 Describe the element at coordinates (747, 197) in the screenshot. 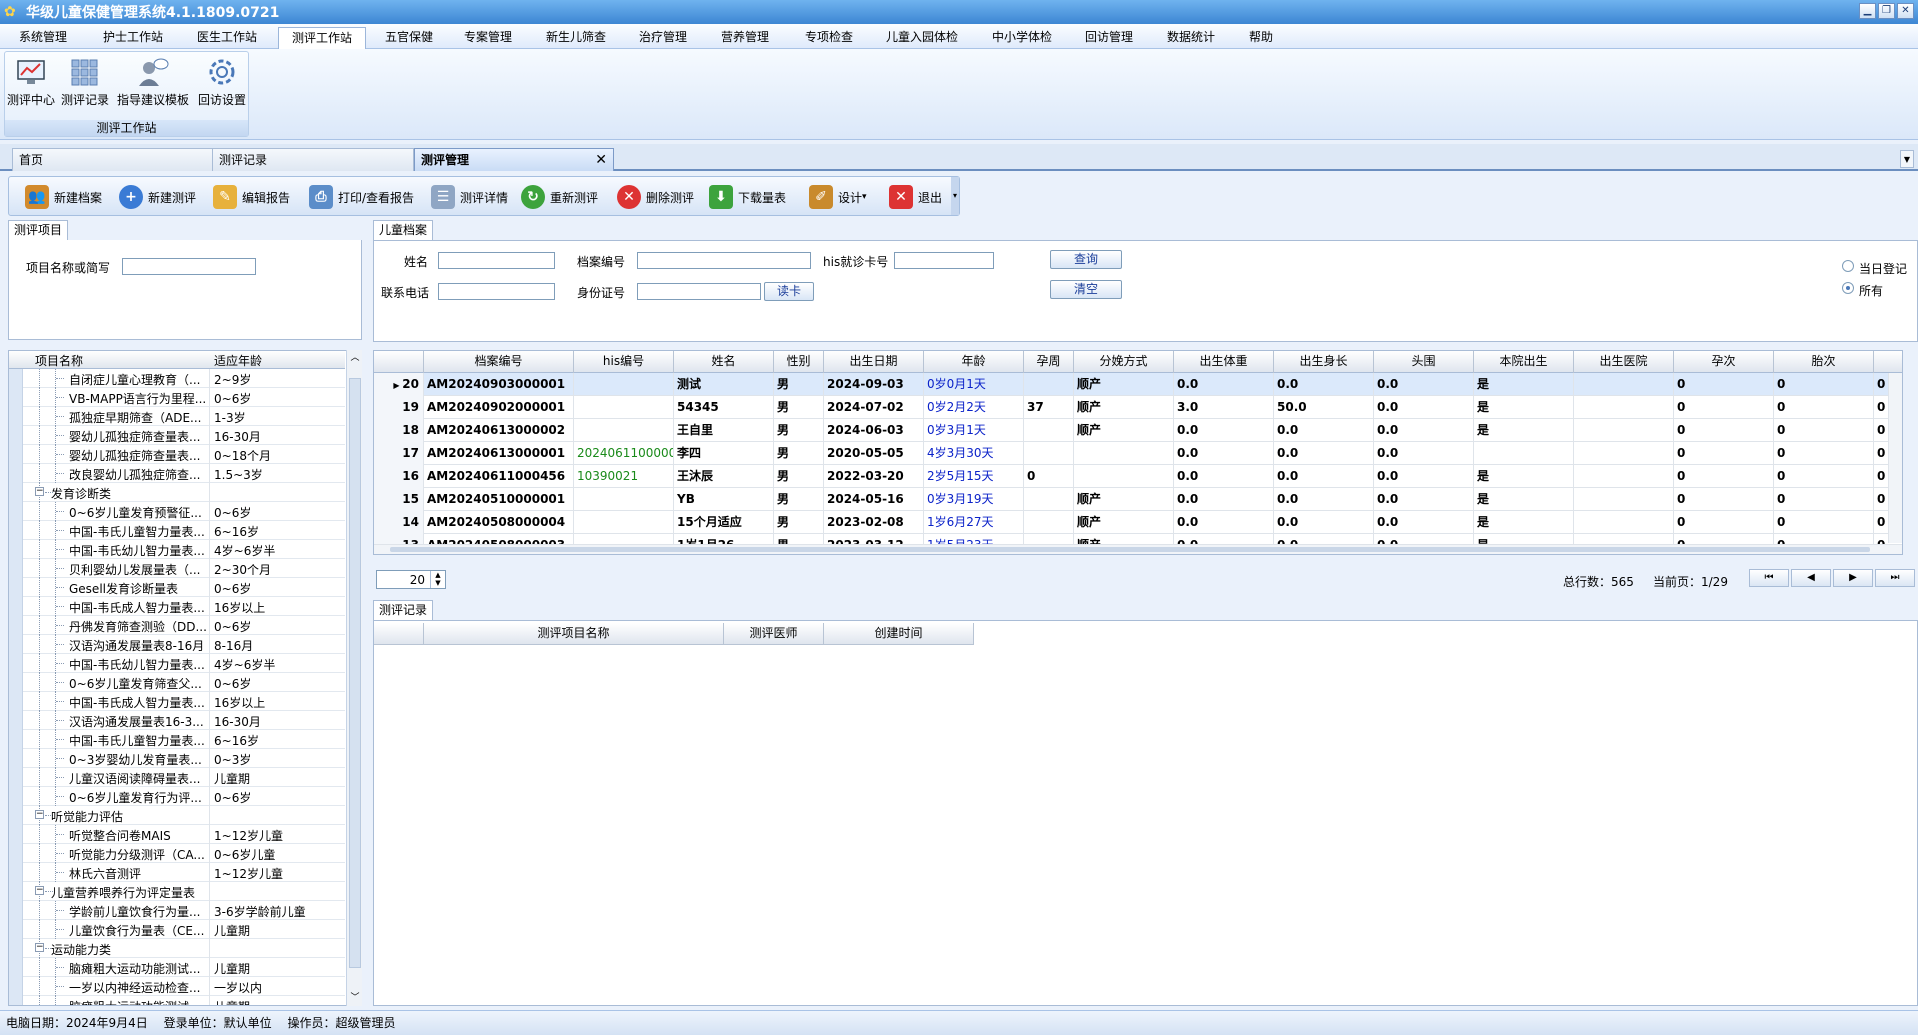

I see `toolbar-button-7: ⬇ 下载量表` at that location.